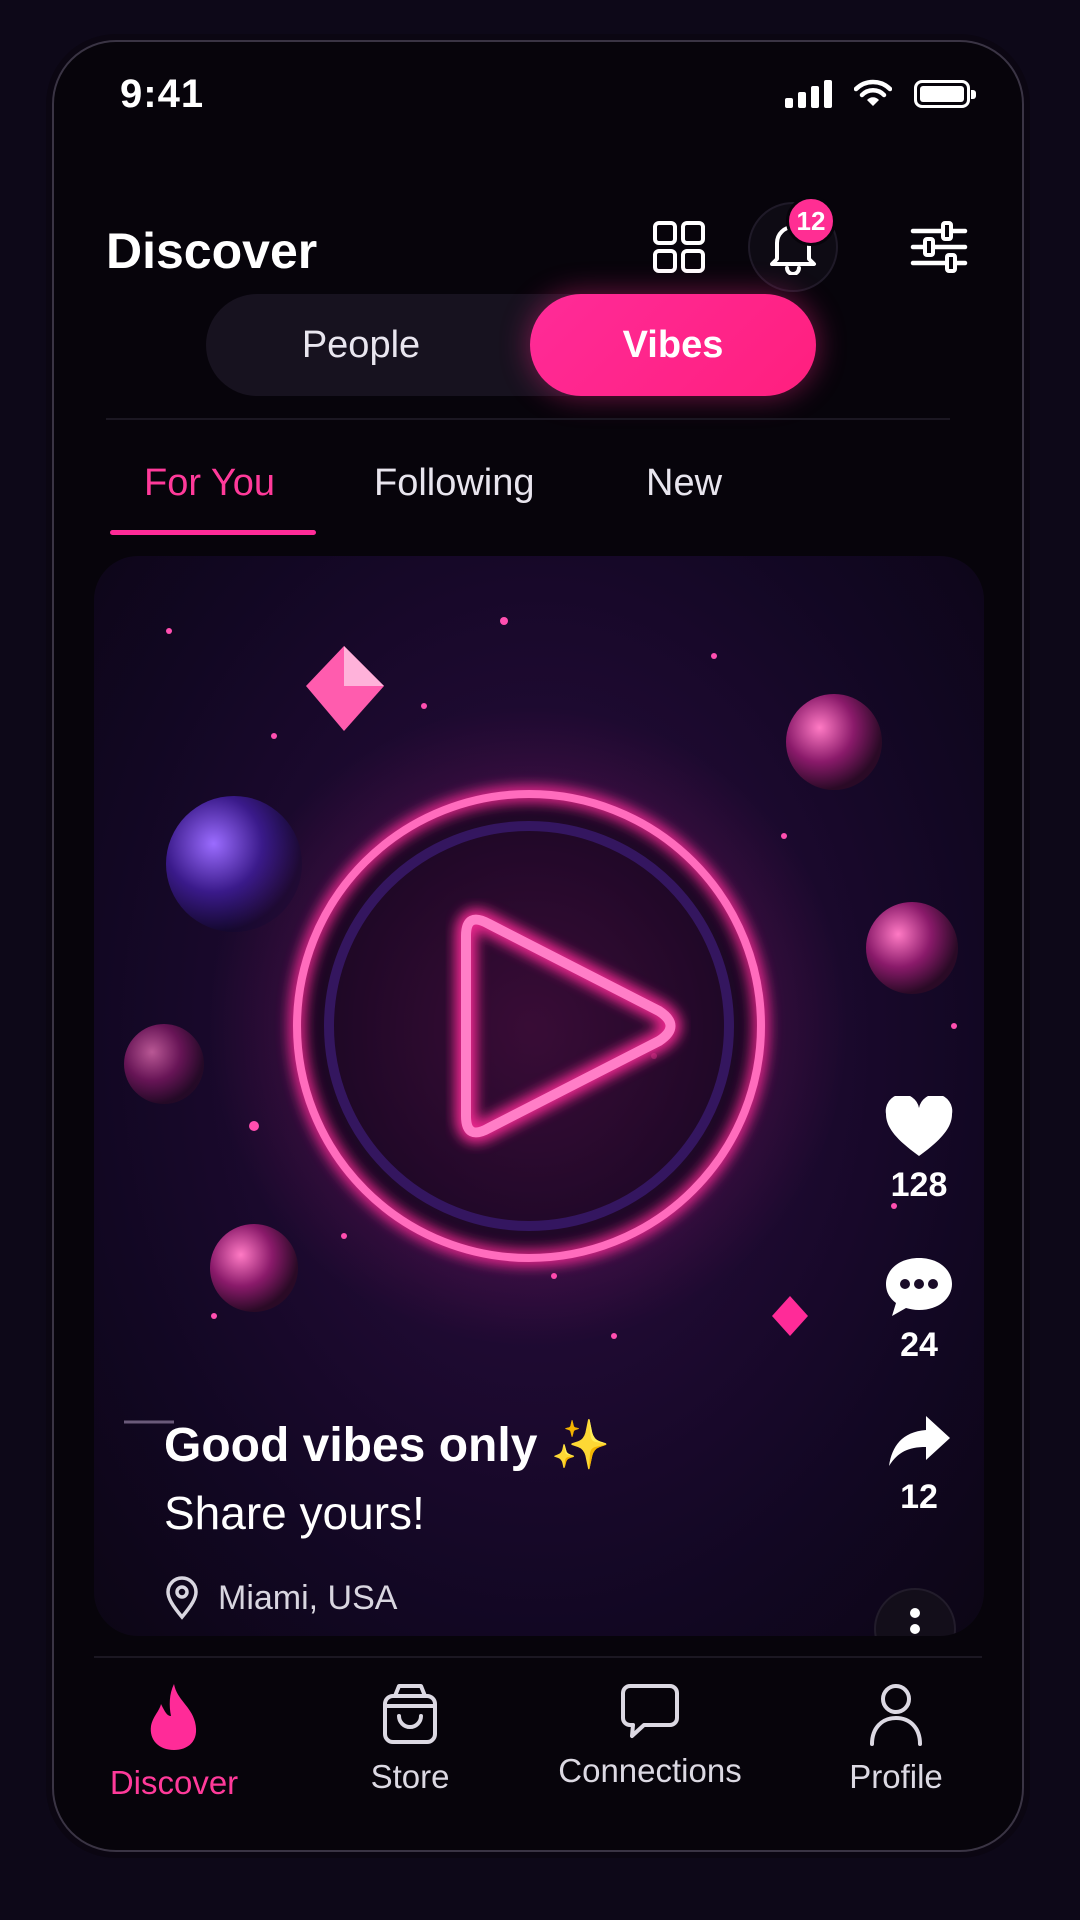  I want to click on sliders-icon, so click(939, 247).